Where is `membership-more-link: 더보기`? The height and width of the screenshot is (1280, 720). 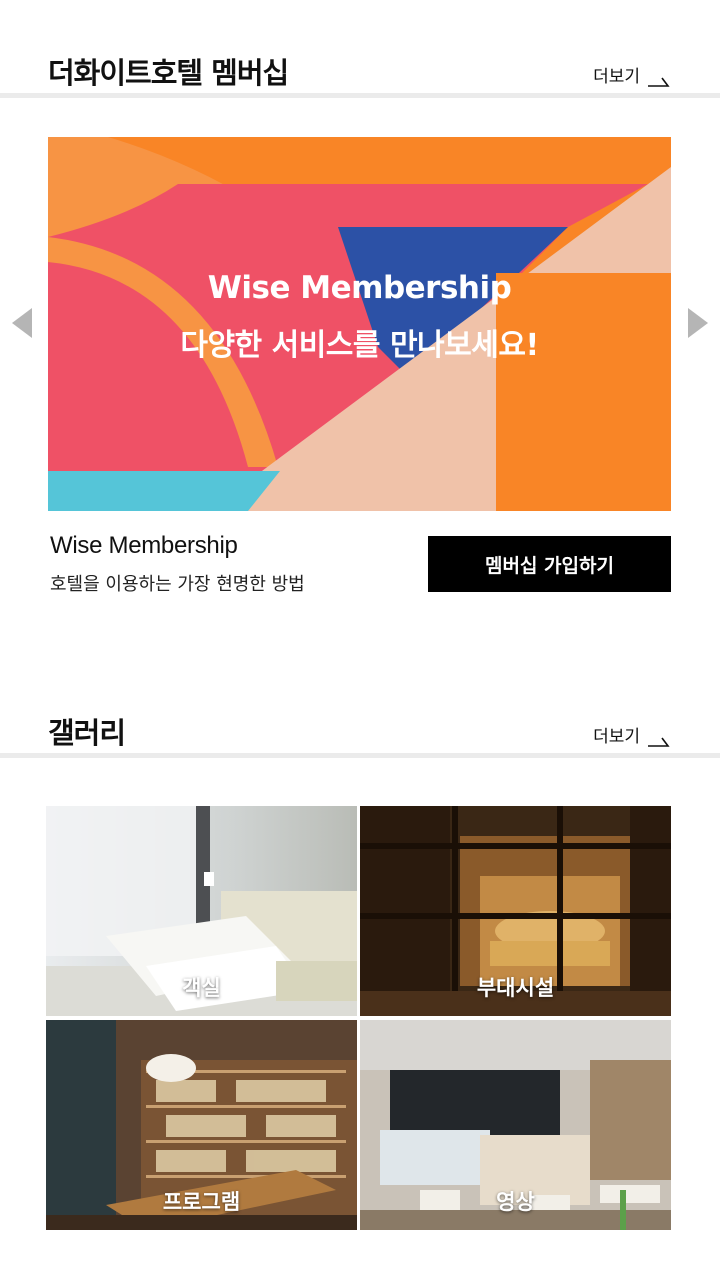
membership-more-link: 더보기 is located at coordinates (631, 74).